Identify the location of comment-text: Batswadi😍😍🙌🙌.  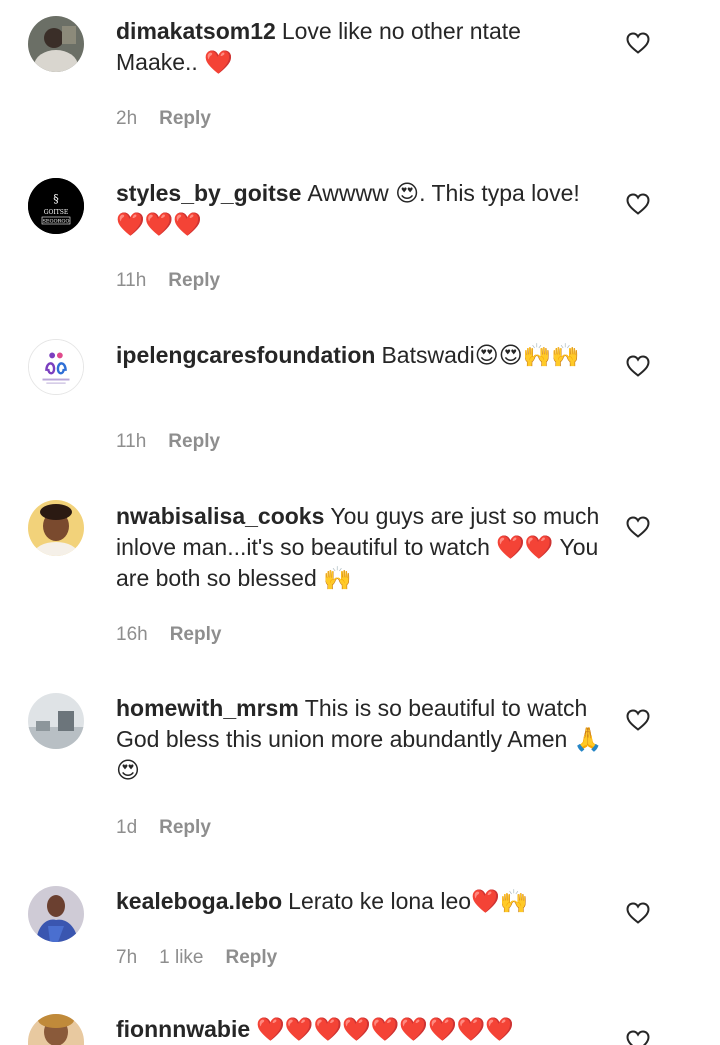
(480, 355).